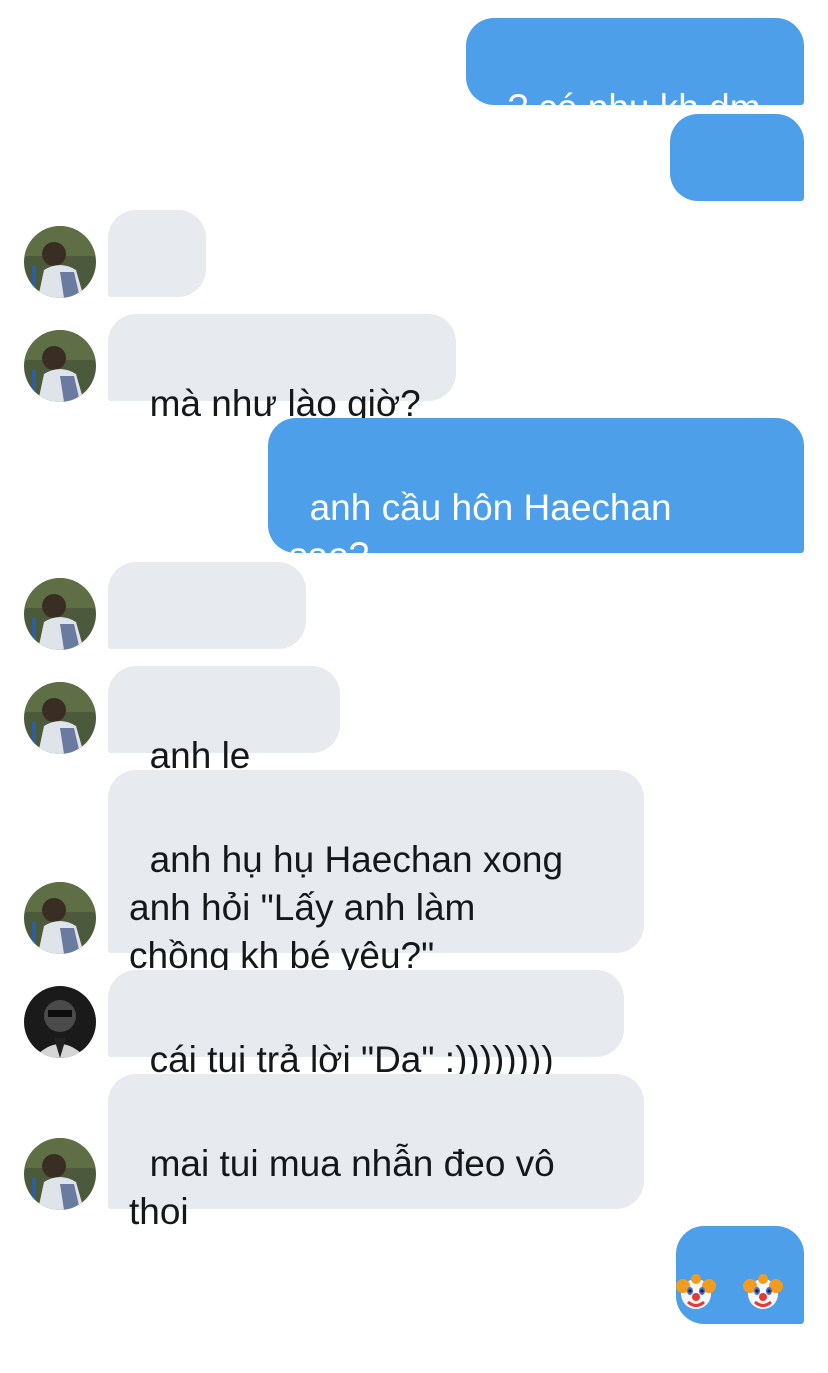 This screenshot has height=1373, width=828. I want to click on sent-message: anh cầu hôn Haechan sao?, so click(536, 497).